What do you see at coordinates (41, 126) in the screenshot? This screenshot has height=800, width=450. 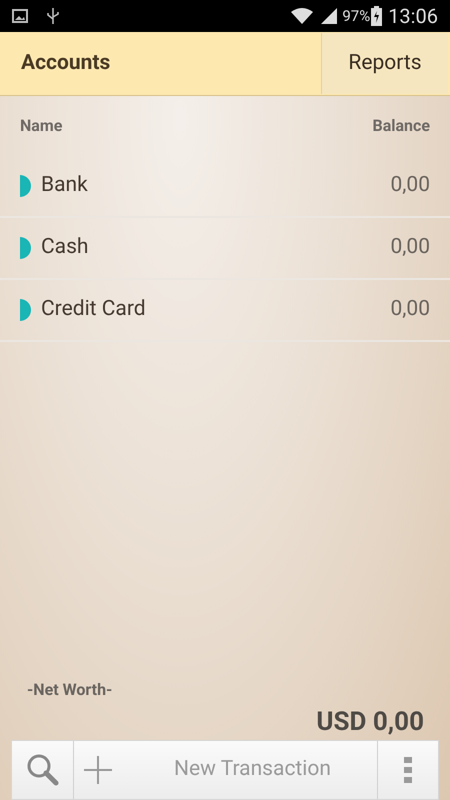 I see `column-header: Name` at bounding box center [41, 126].